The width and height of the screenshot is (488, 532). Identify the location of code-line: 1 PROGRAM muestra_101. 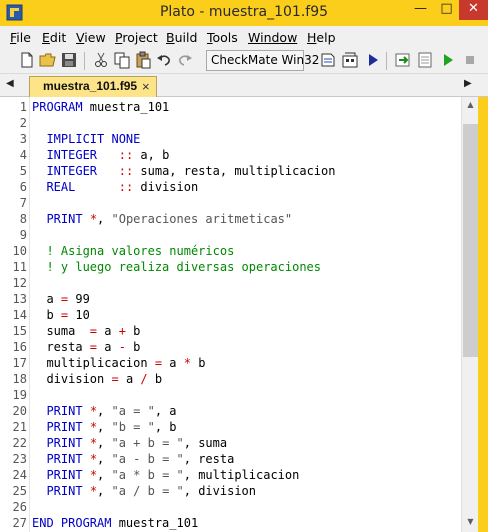
(177, 107).